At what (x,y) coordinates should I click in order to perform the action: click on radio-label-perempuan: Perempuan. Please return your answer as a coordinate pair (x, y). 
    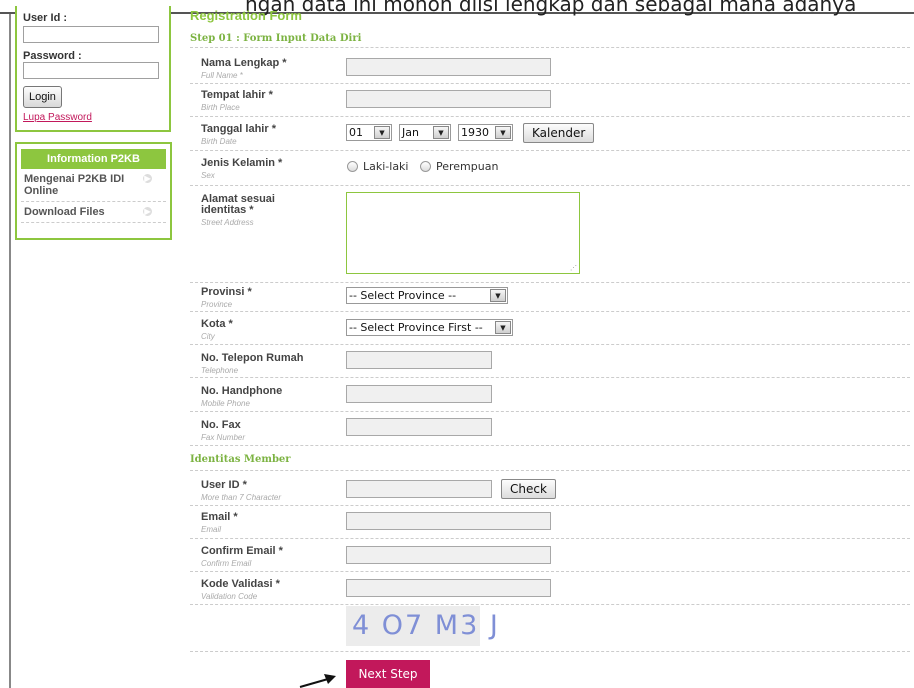
    Looking at the image, I should click on (467, 166).